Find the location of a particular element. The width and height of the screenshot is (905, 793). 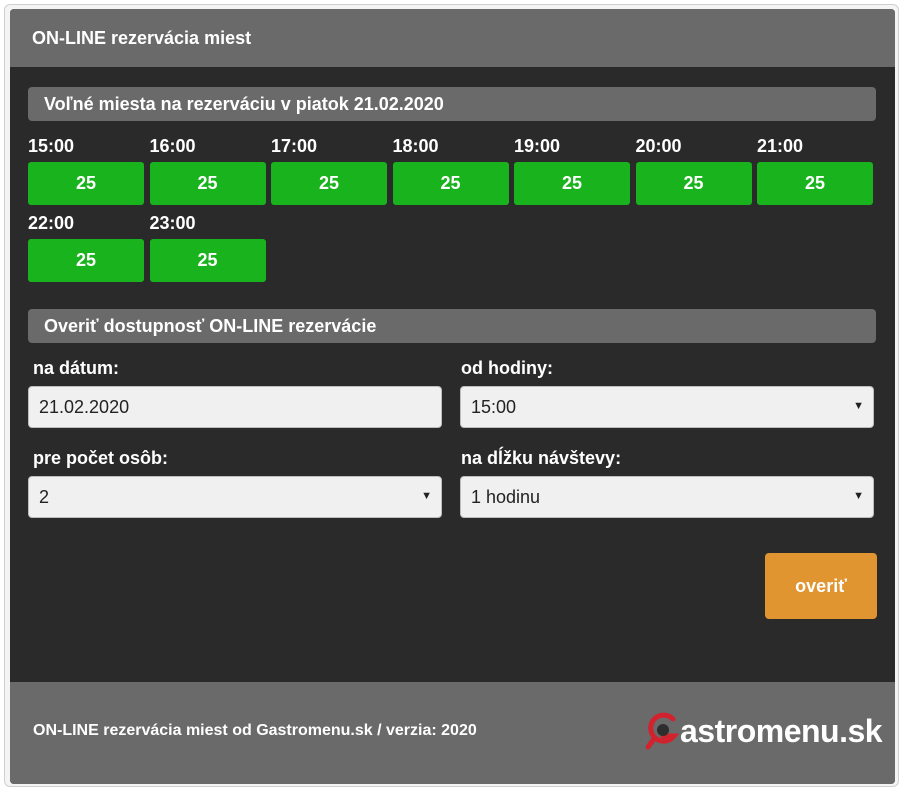

time-slot: 20:00 25 is located at coordinates (693, 170).